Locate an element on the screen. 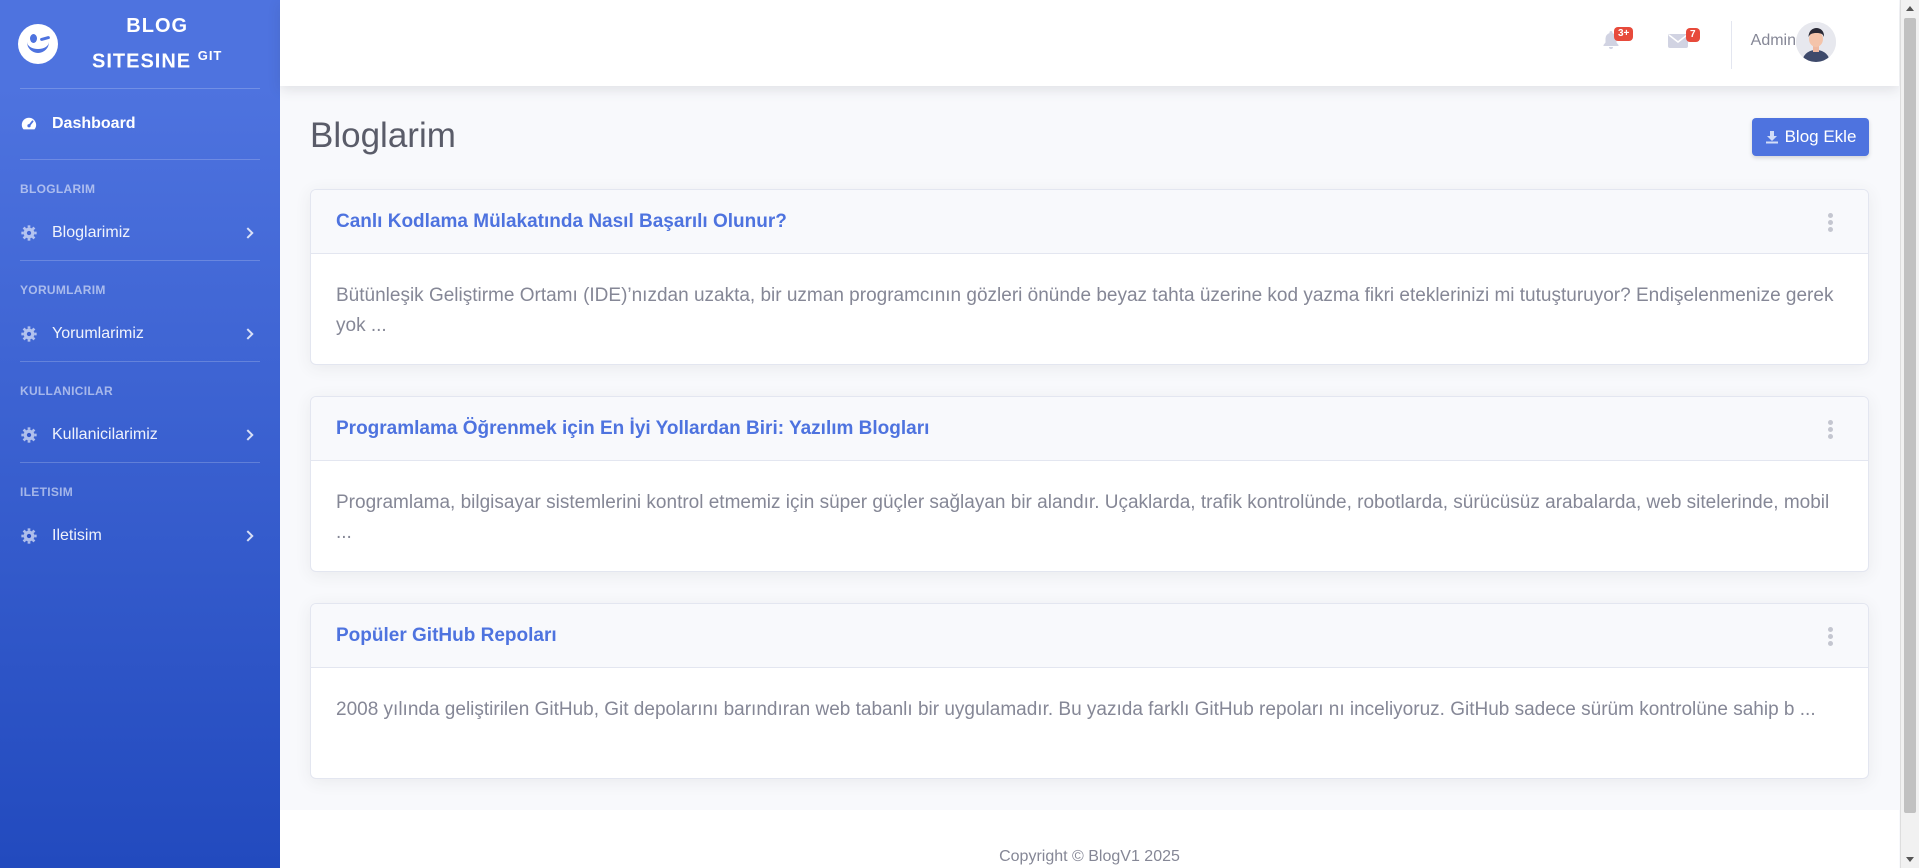  add-blog-label: Blog Ekle is located at coordinates (1820, 136).